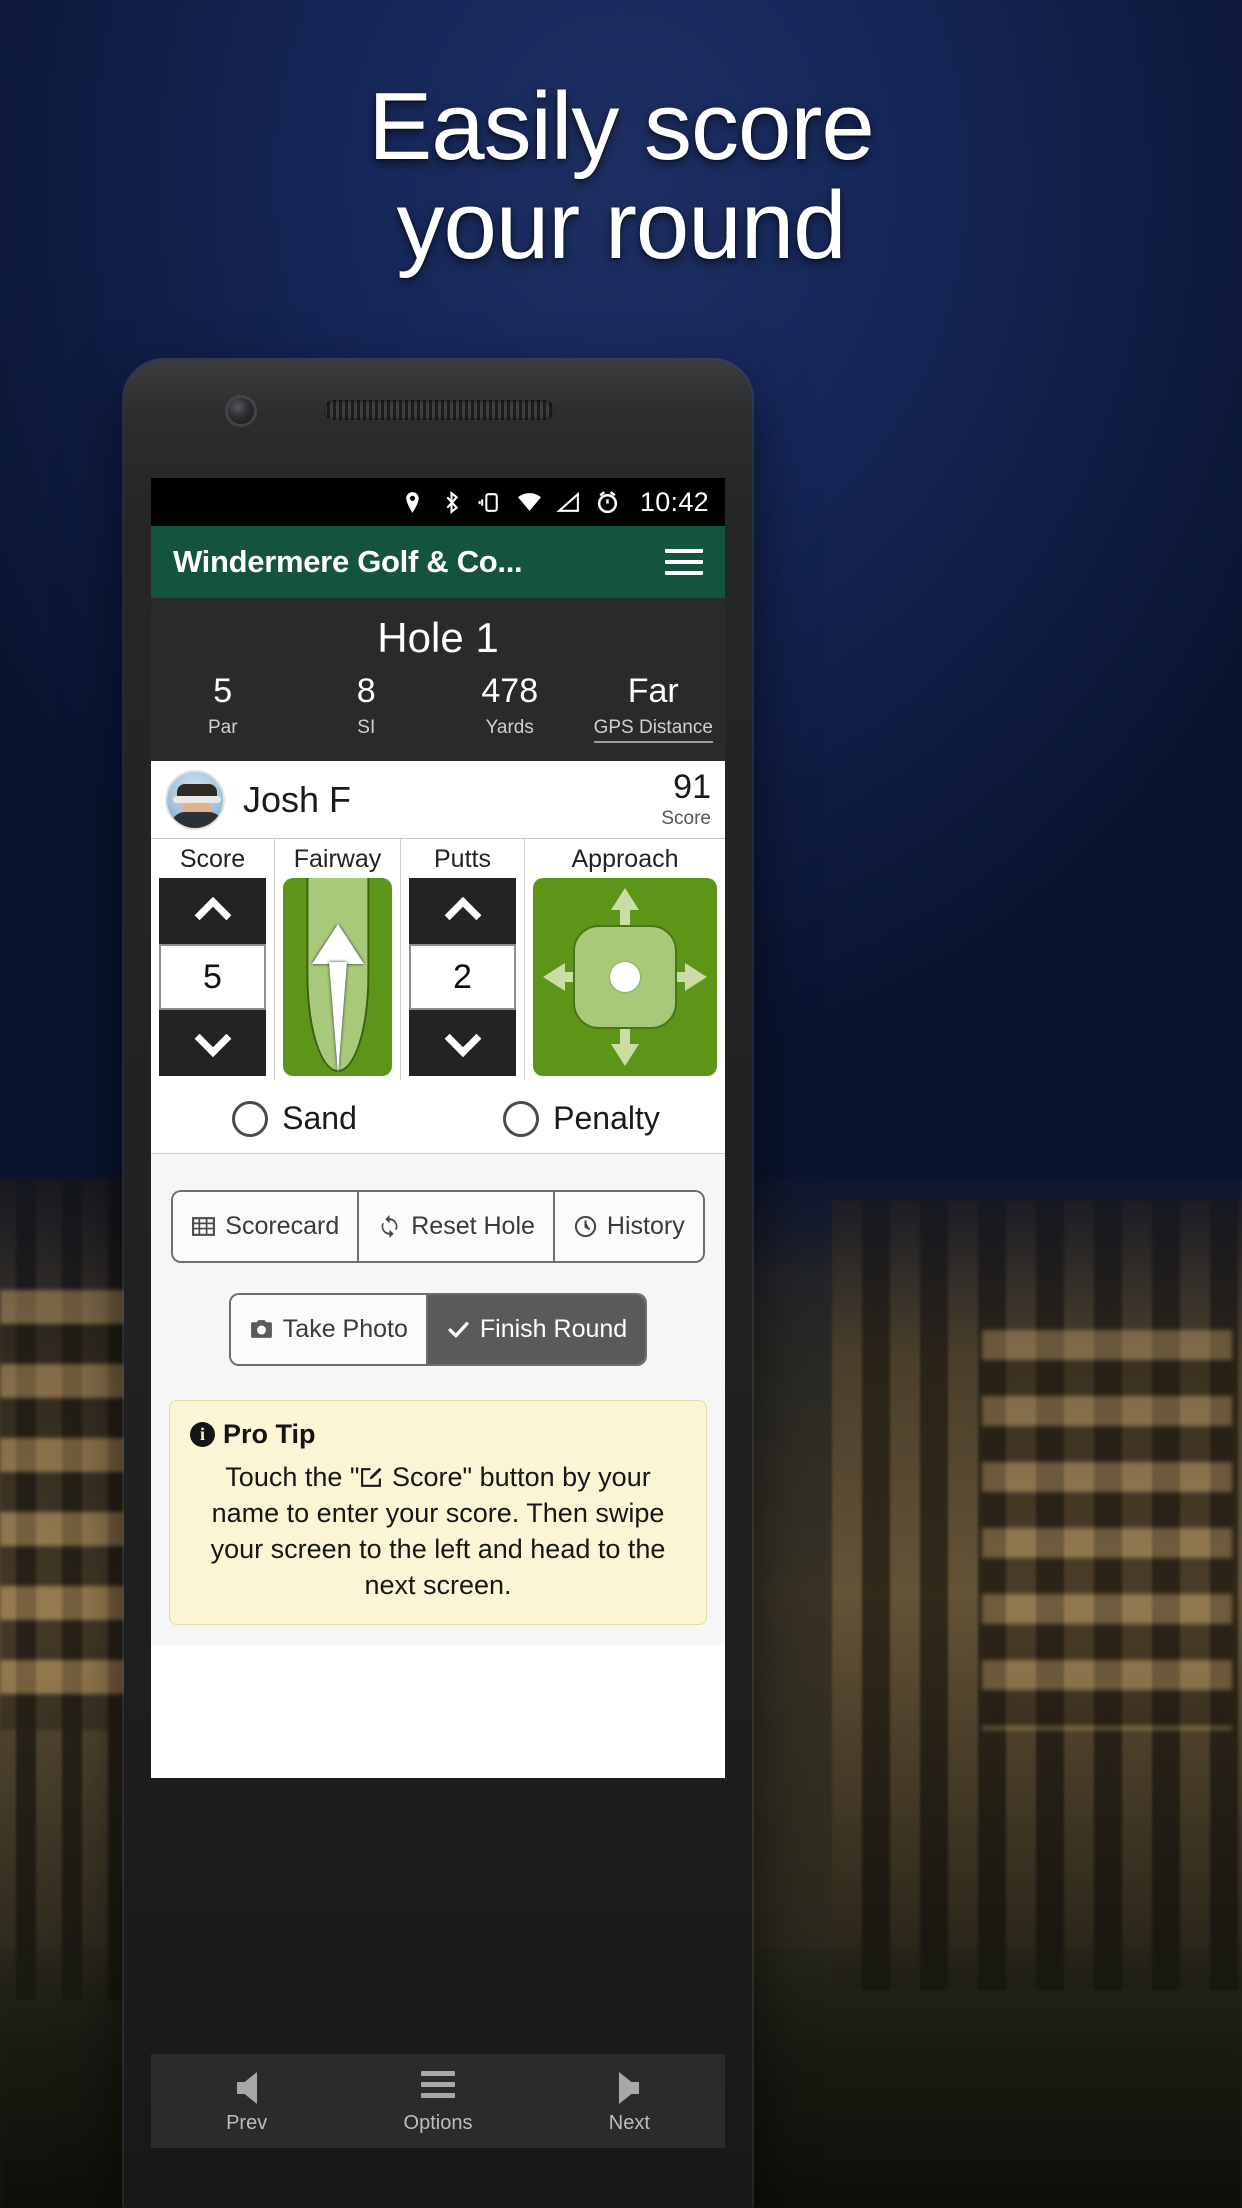  I want to click on penalty-toggle: Penalty, so click(581, 1118).